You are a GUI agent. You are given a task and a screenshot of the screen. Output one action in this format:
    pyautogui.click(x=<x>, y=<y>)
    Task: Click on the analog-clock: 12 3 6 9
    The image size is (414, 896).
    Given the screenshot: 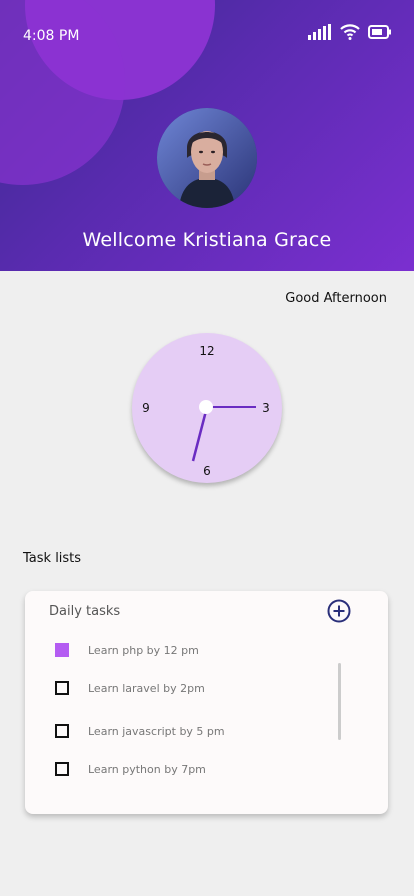 What is the action you would take?
    pyautogui.click(x=207, y=408)
    